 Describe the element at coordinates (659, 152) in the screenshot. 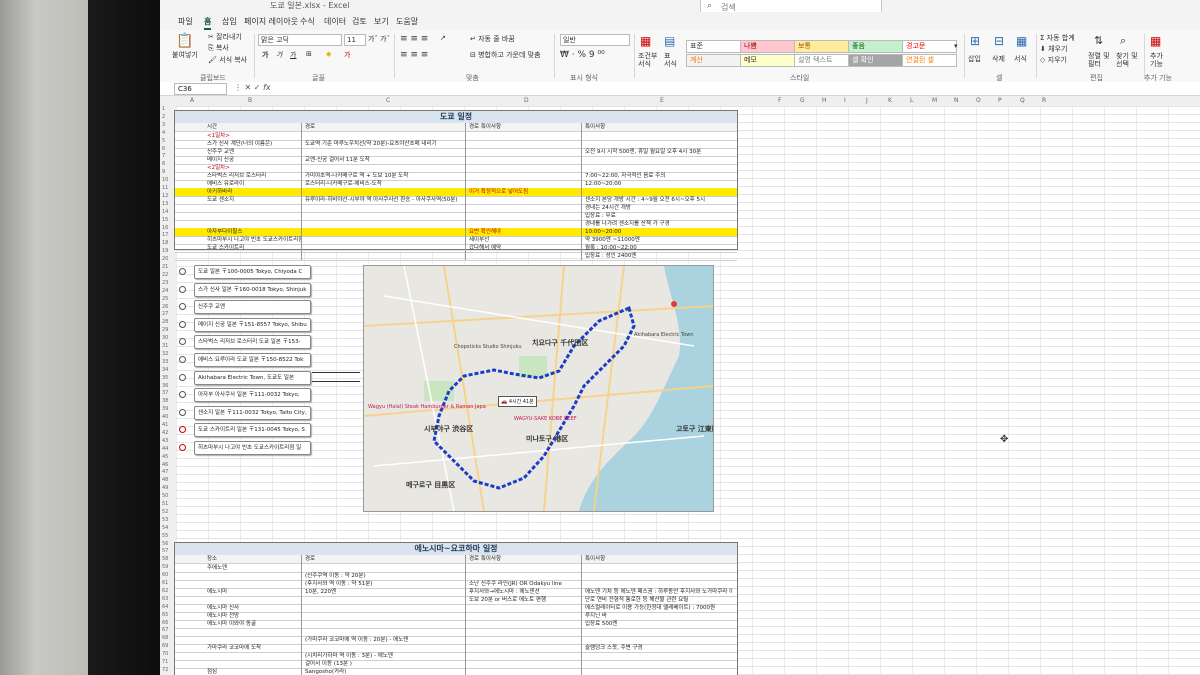

I see `table-cell: 오전 9시 시작 500엔, 휴일 월요일 오후 4시 30분` at that location.